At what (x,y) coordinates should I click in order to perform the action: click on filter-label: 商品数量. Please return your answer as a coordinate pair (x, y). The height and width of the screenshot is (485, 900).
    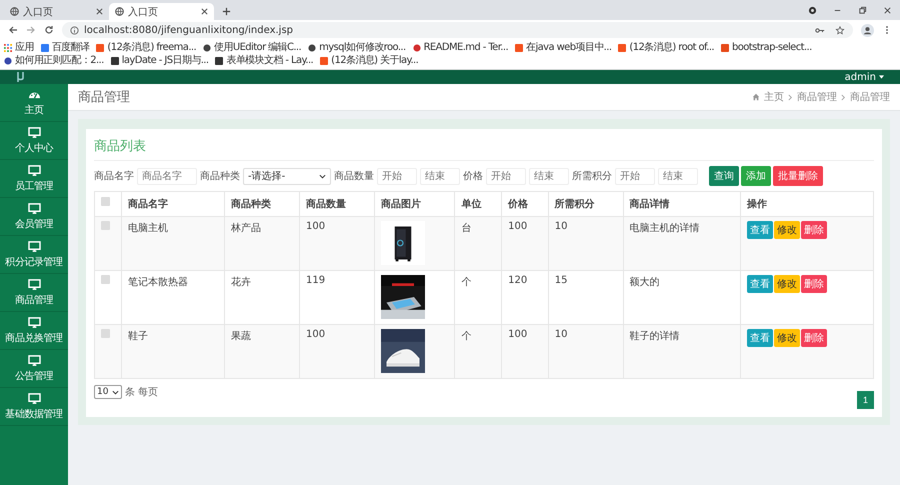
    Looking at the image, I should click on (354, 176).